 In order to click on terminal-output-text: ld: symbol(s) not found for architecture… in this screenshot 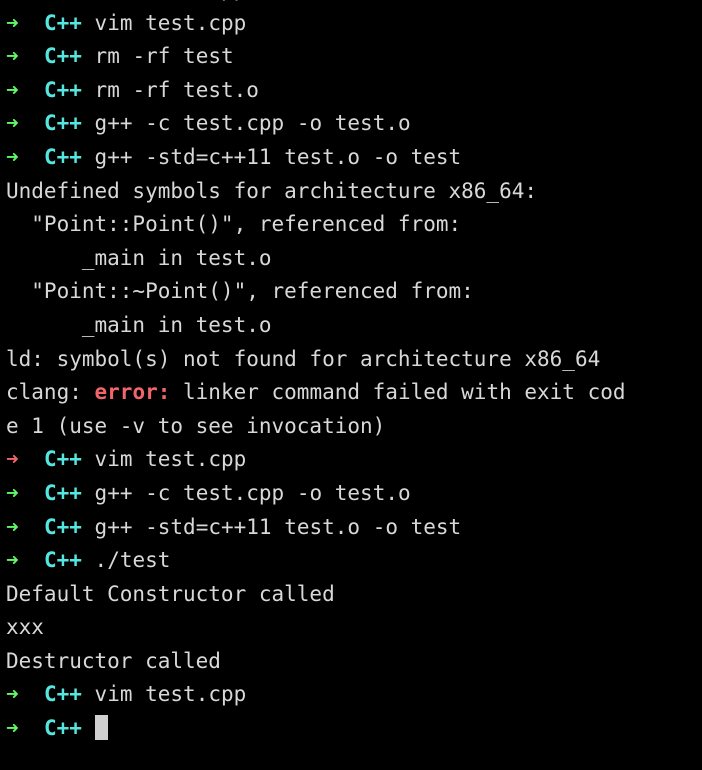, I will do `click(303, 358)`.